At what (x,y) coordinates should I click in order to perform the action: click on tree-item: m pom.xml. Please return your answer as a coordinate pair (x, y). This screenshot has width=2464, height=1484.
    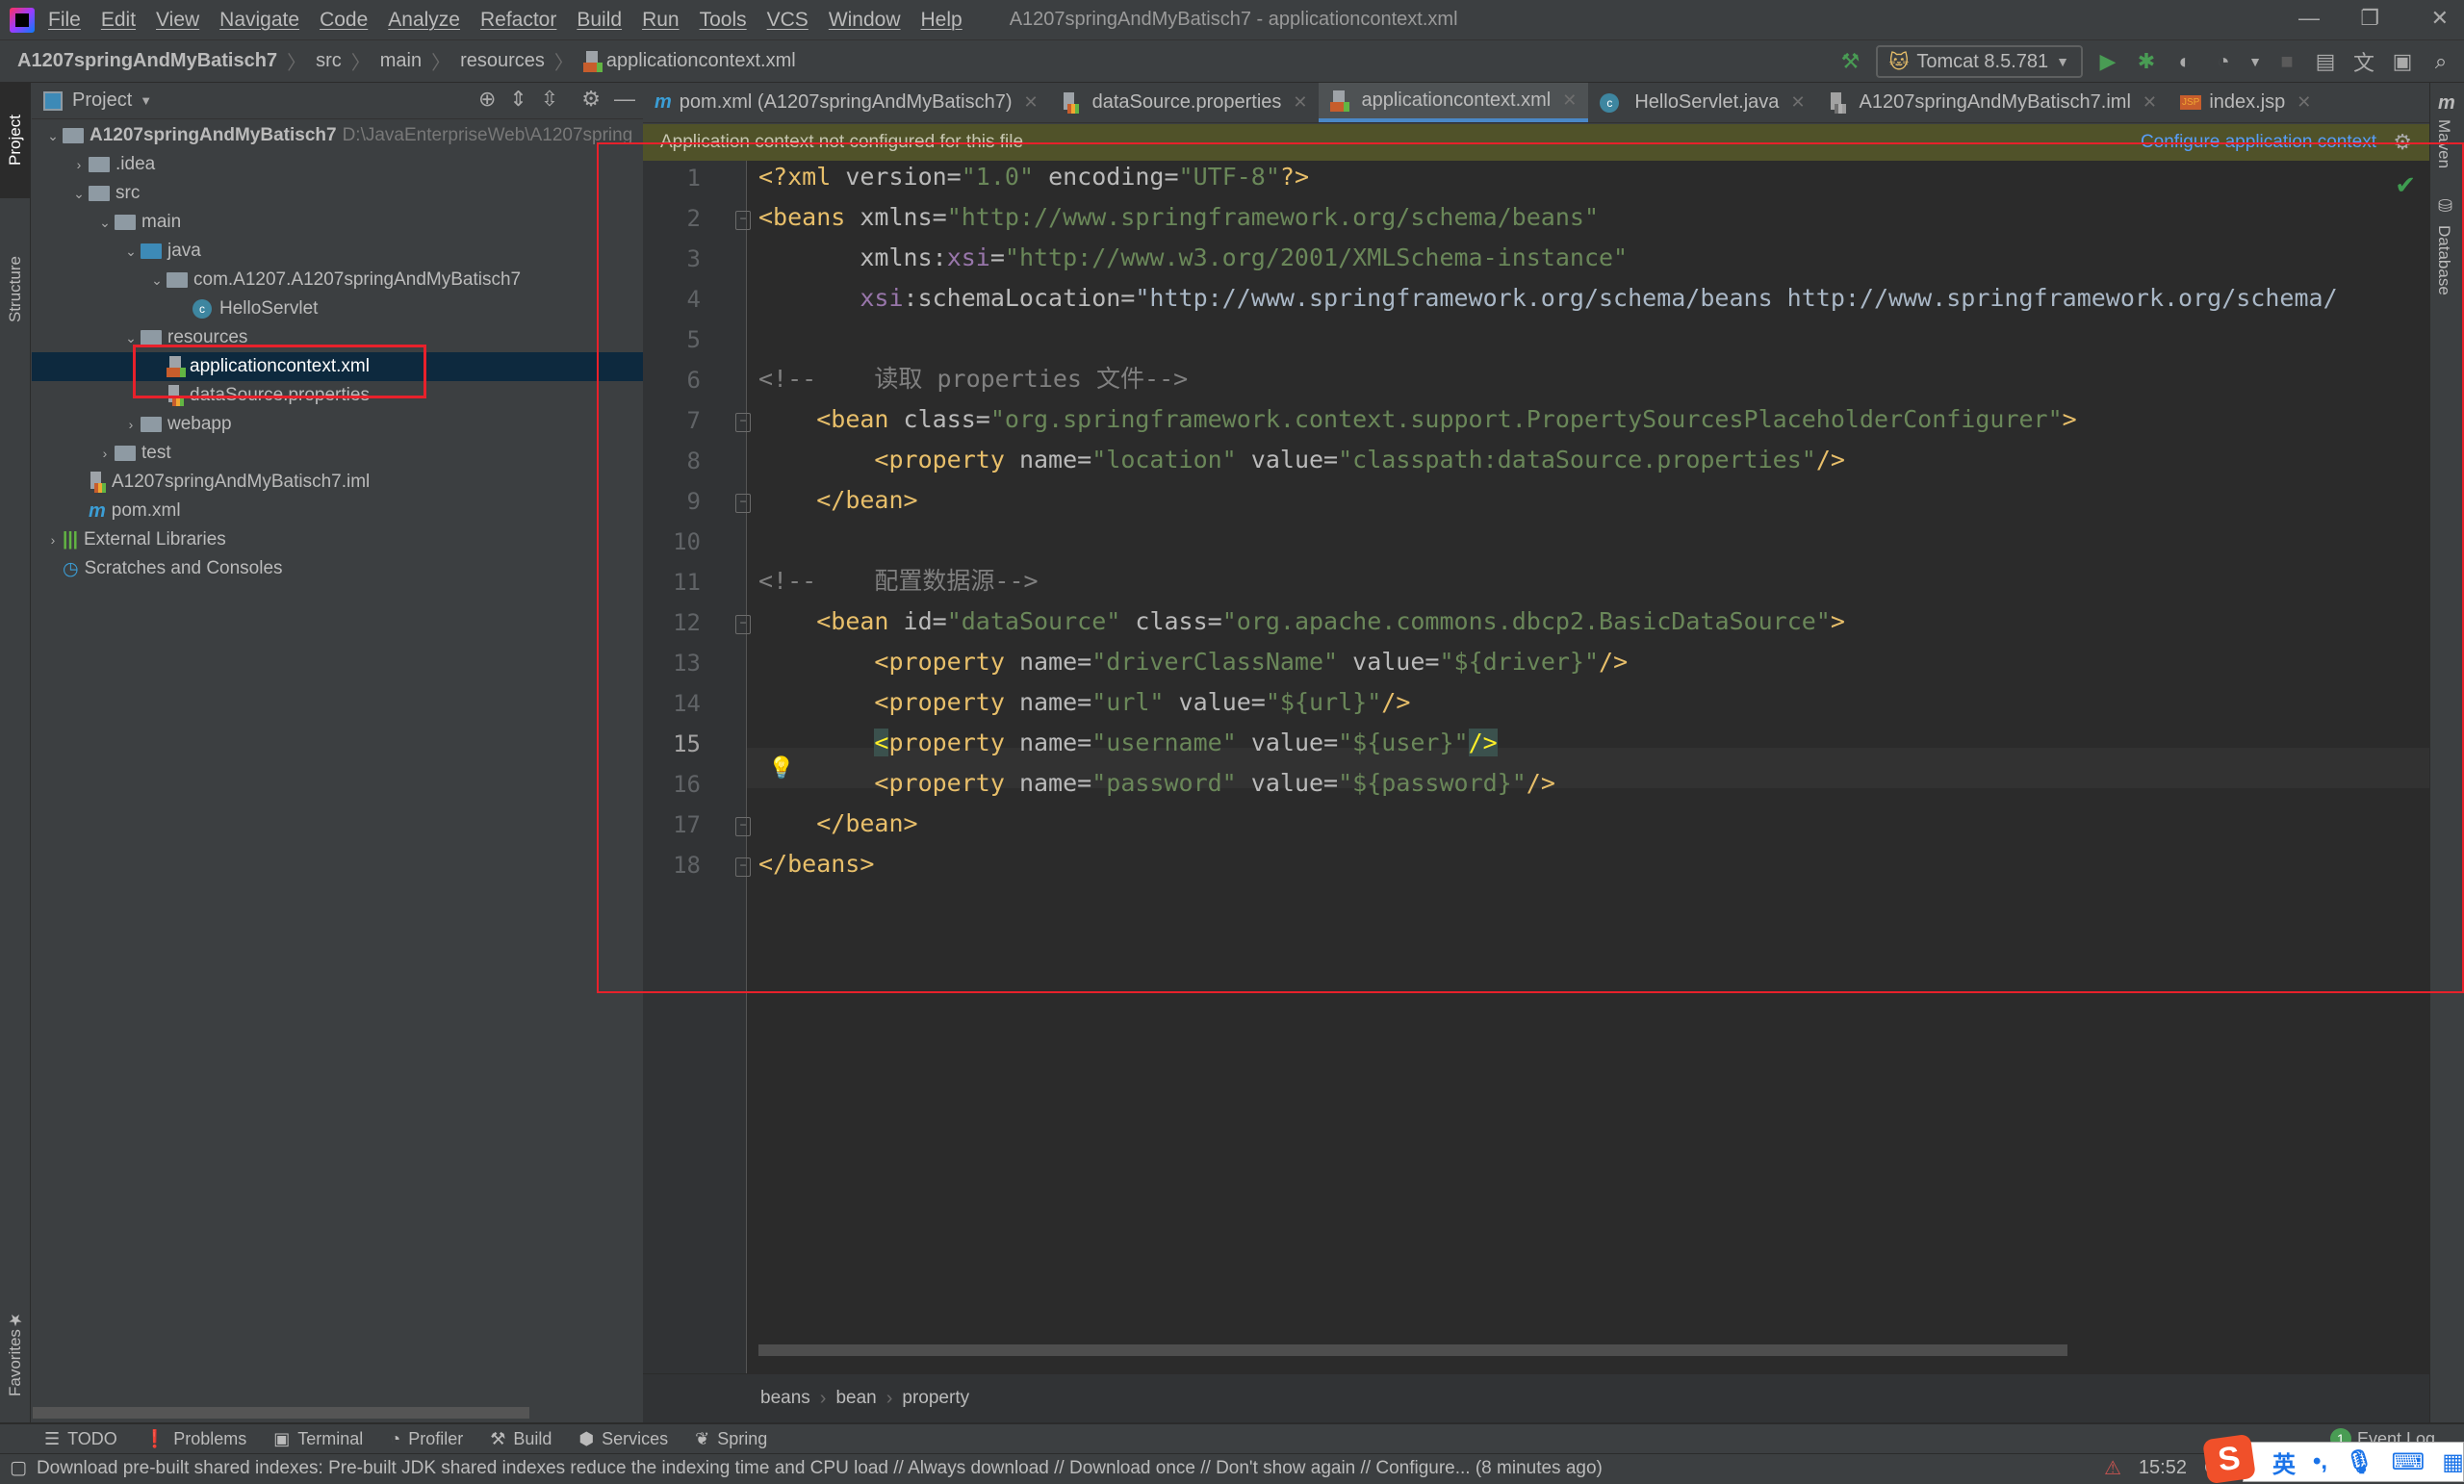
    Looking at the image, I should click on (337, 511).